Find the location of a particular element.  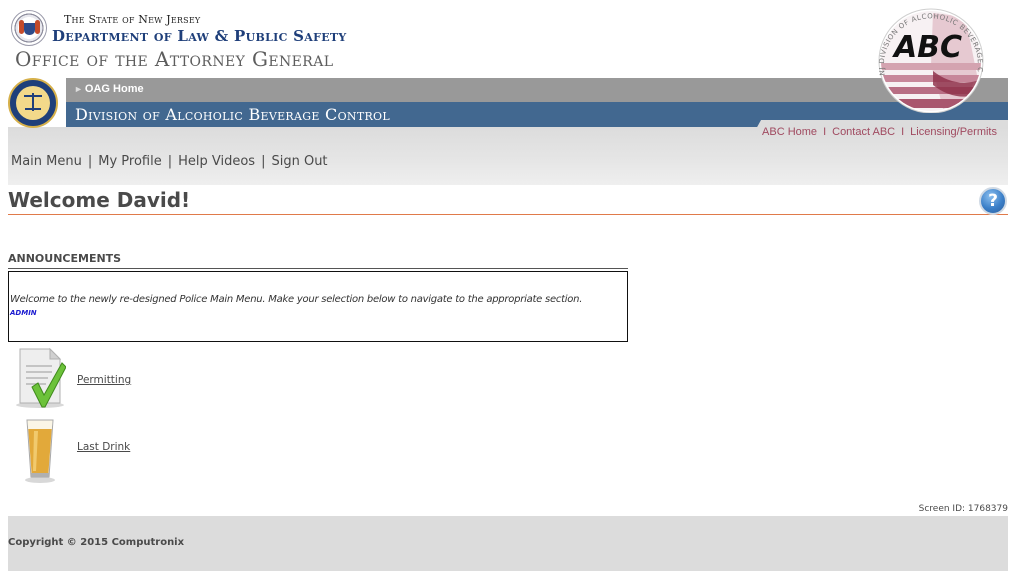

announcement-author: ADMIN is located at coordinates (23, 313).